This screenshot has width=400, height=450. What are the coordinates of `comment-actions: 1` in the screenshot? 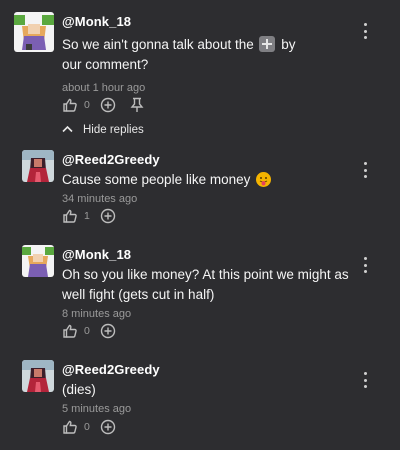 It's located at (89, 216).